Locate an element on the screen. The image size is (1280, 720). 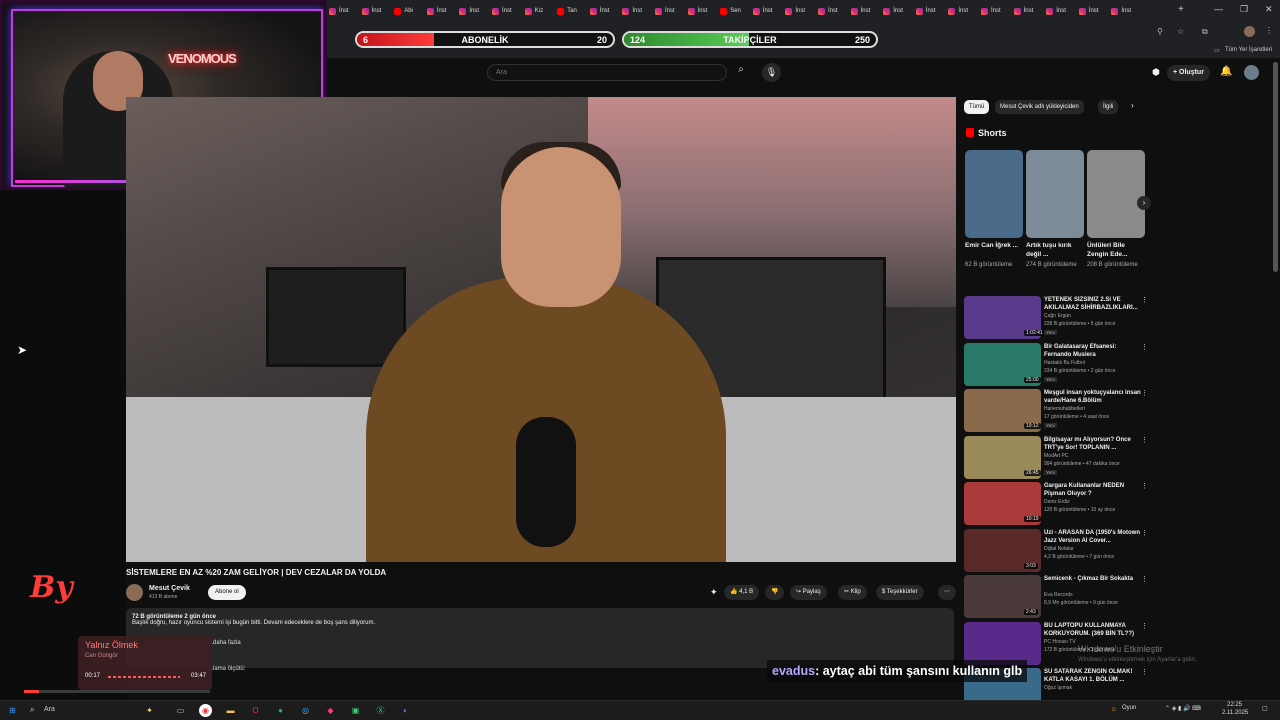
zoom-icon: ⚲ is located at coordinates (1160, 31).